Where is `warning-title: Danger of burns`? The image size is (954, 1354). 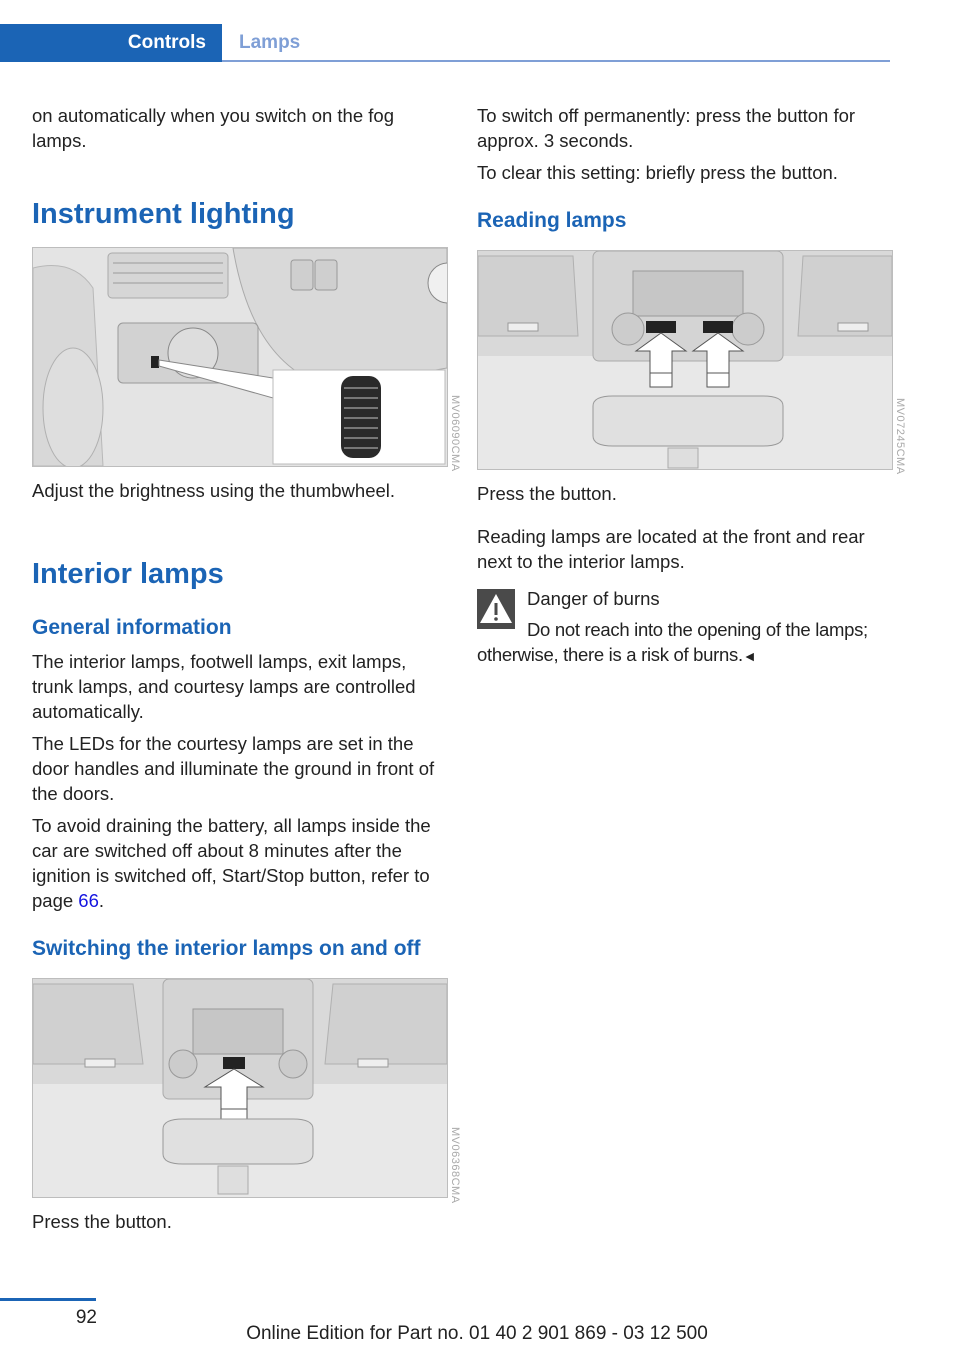 warning-title: Danger of burns is located at coordinates (593, 598).